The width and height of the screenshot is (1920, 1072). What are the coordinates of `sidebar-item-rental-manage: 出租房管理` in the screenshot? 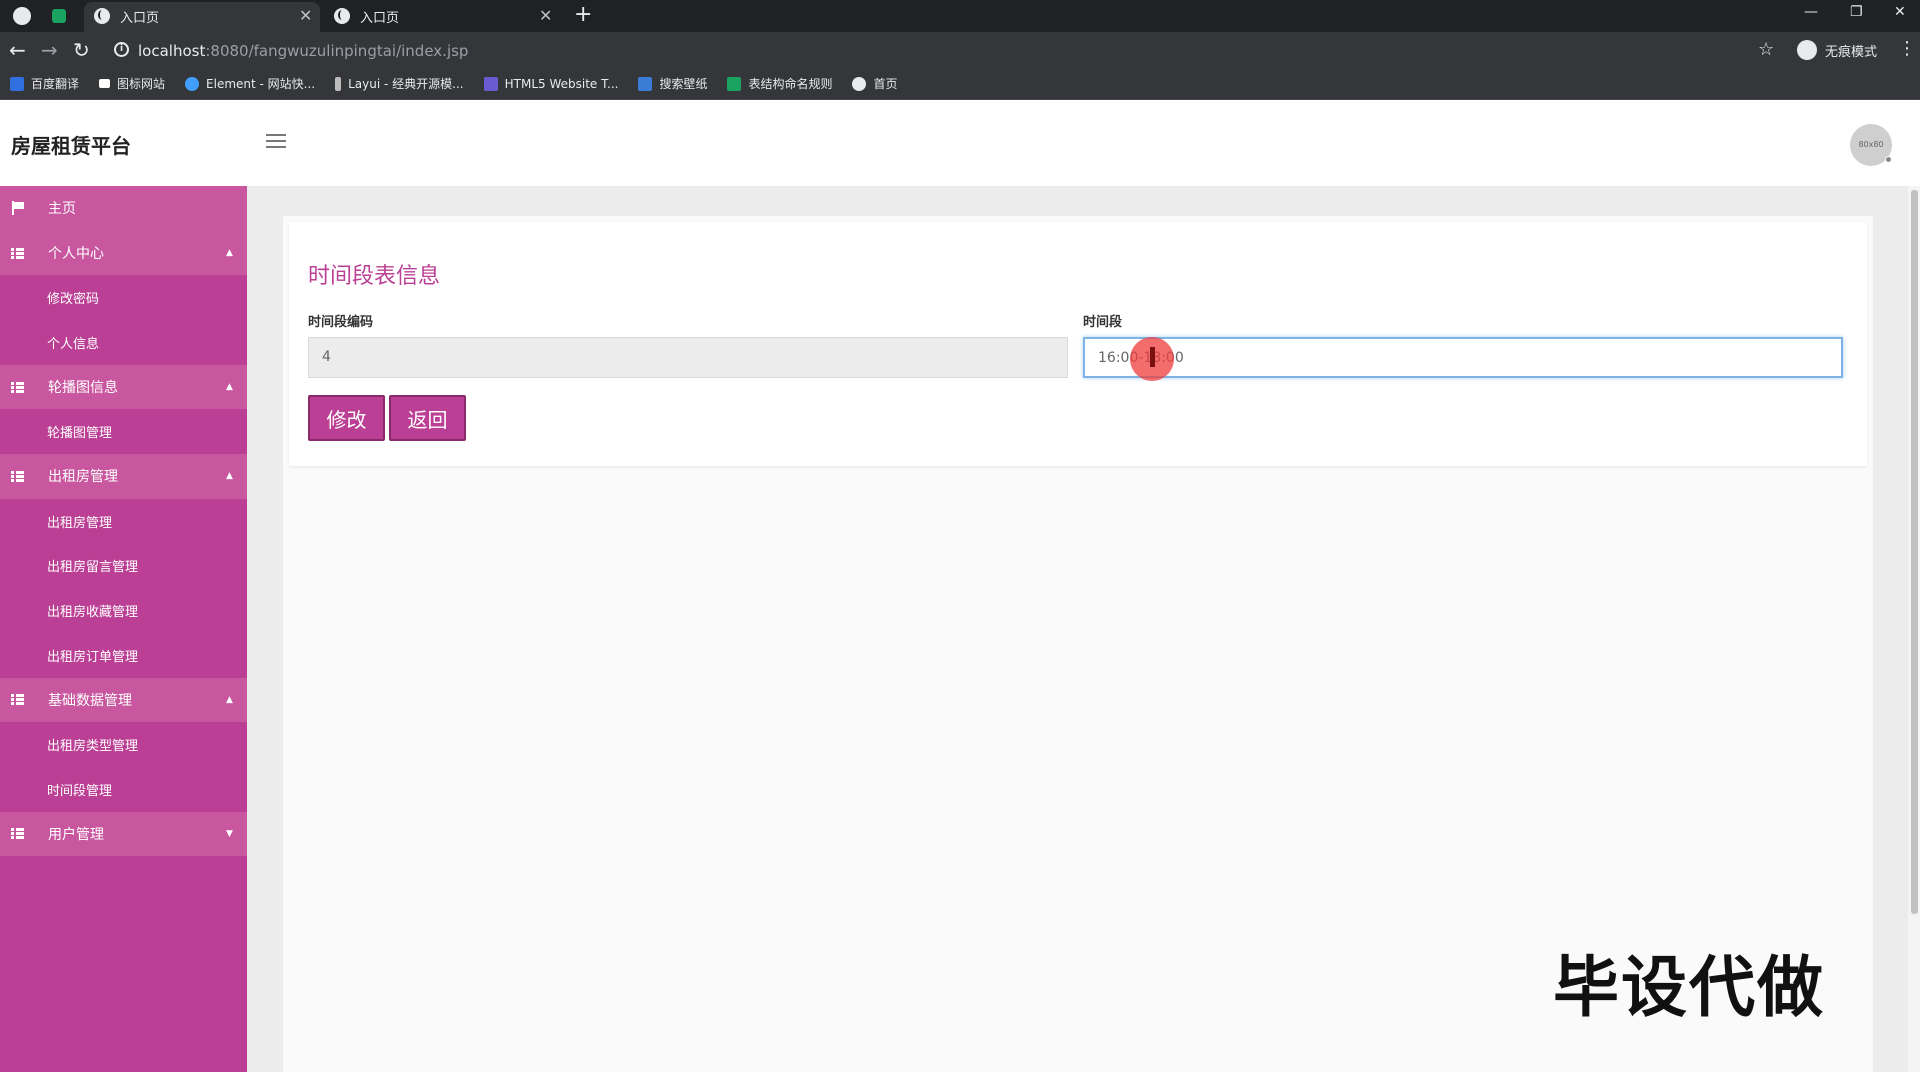 It's located at (123, 521).